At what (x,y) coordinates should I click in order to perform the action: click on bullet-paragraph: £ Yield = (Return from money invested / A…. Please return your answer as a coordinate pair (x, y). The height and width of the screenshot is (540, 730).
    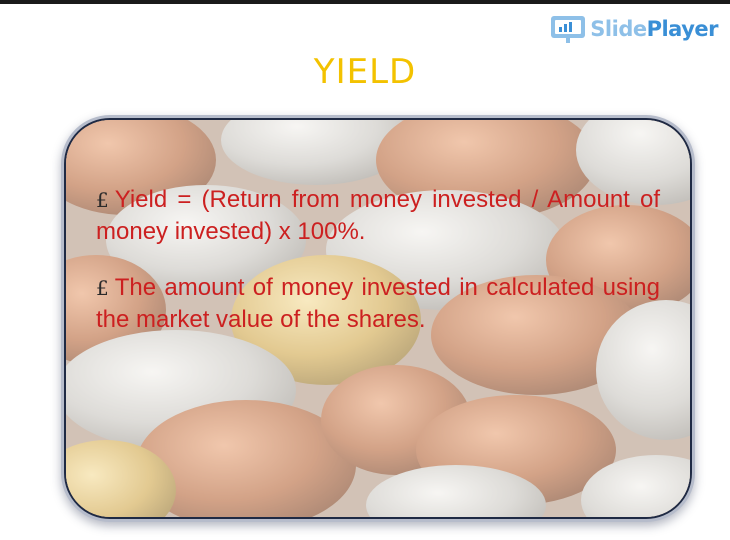
    Looking at the image, I should click on (378, 216).